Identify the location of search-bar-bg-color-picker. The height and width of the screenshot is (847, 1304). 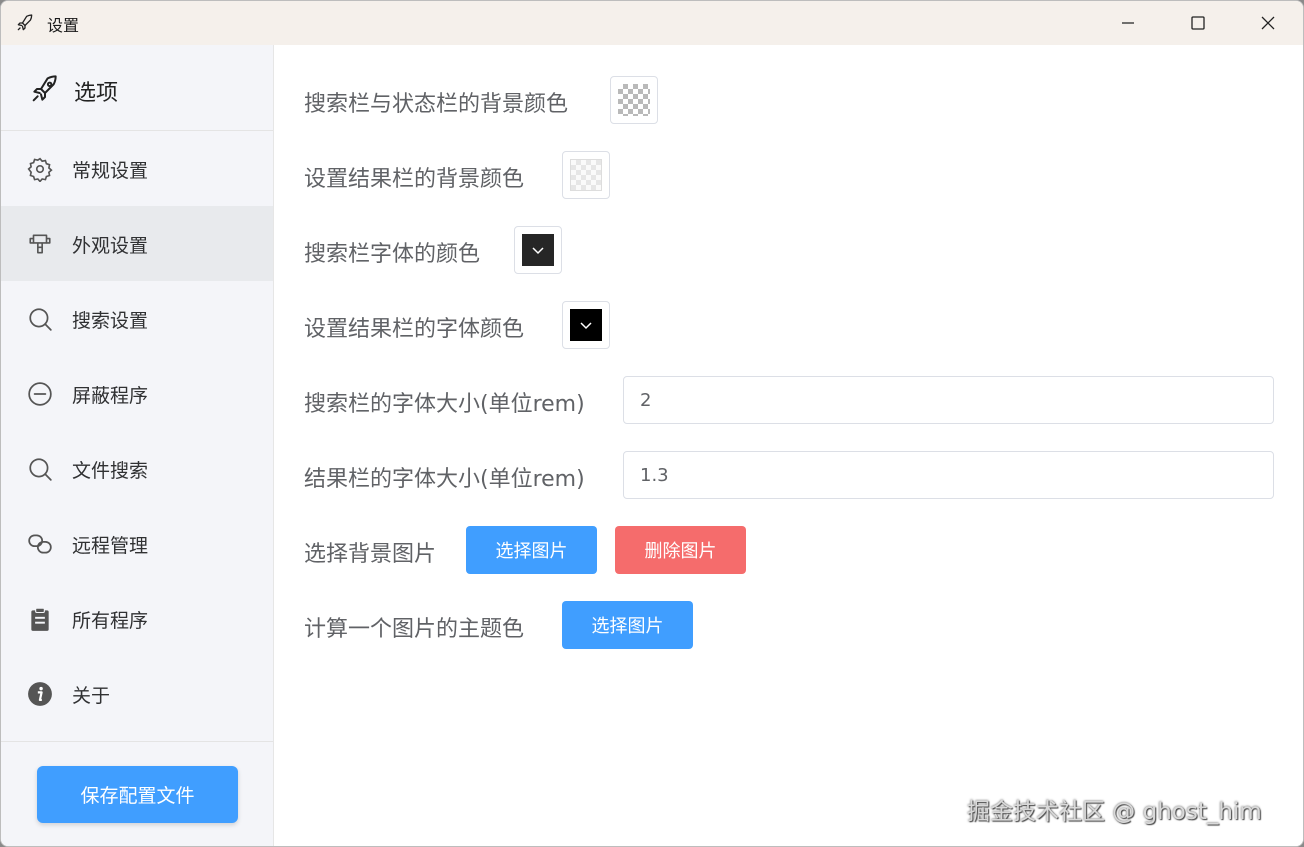
(634, 100).